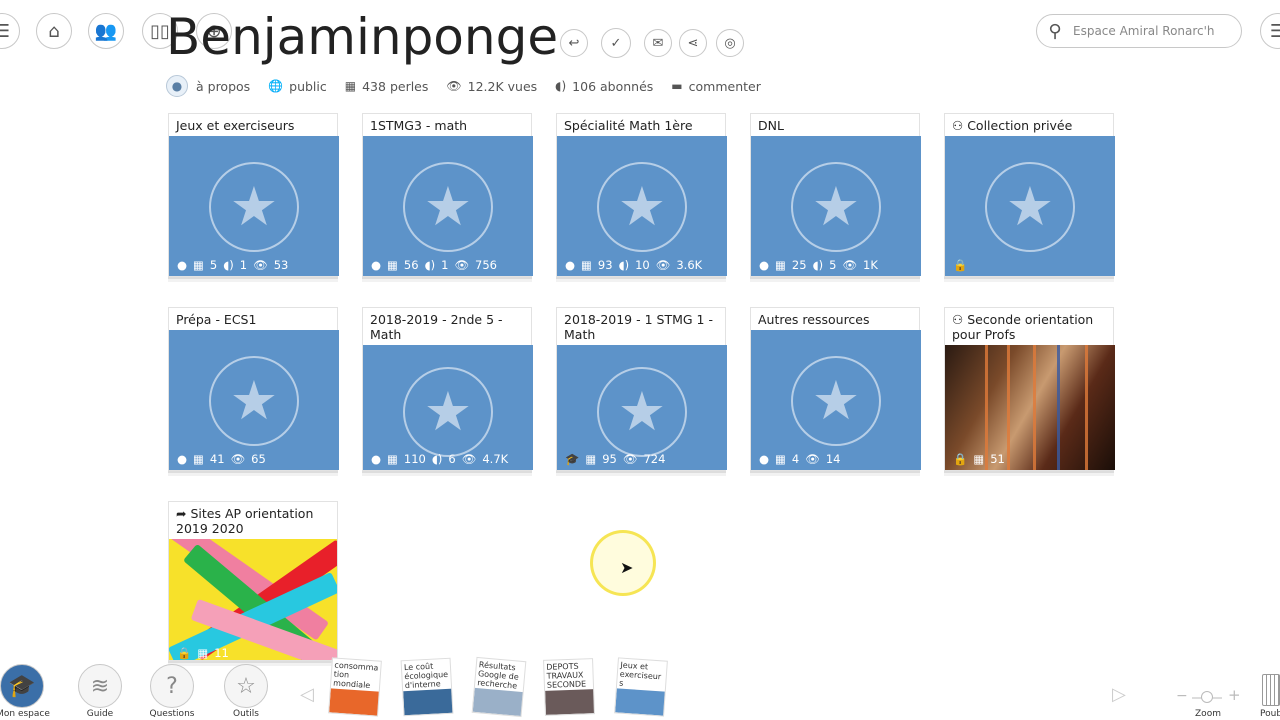 Image resolution: width=1280 pixels, height=720 pixels. I want to click on mini-thumbnail: DEPOTS TRAVAUX SECONDE, so click(569, 687).